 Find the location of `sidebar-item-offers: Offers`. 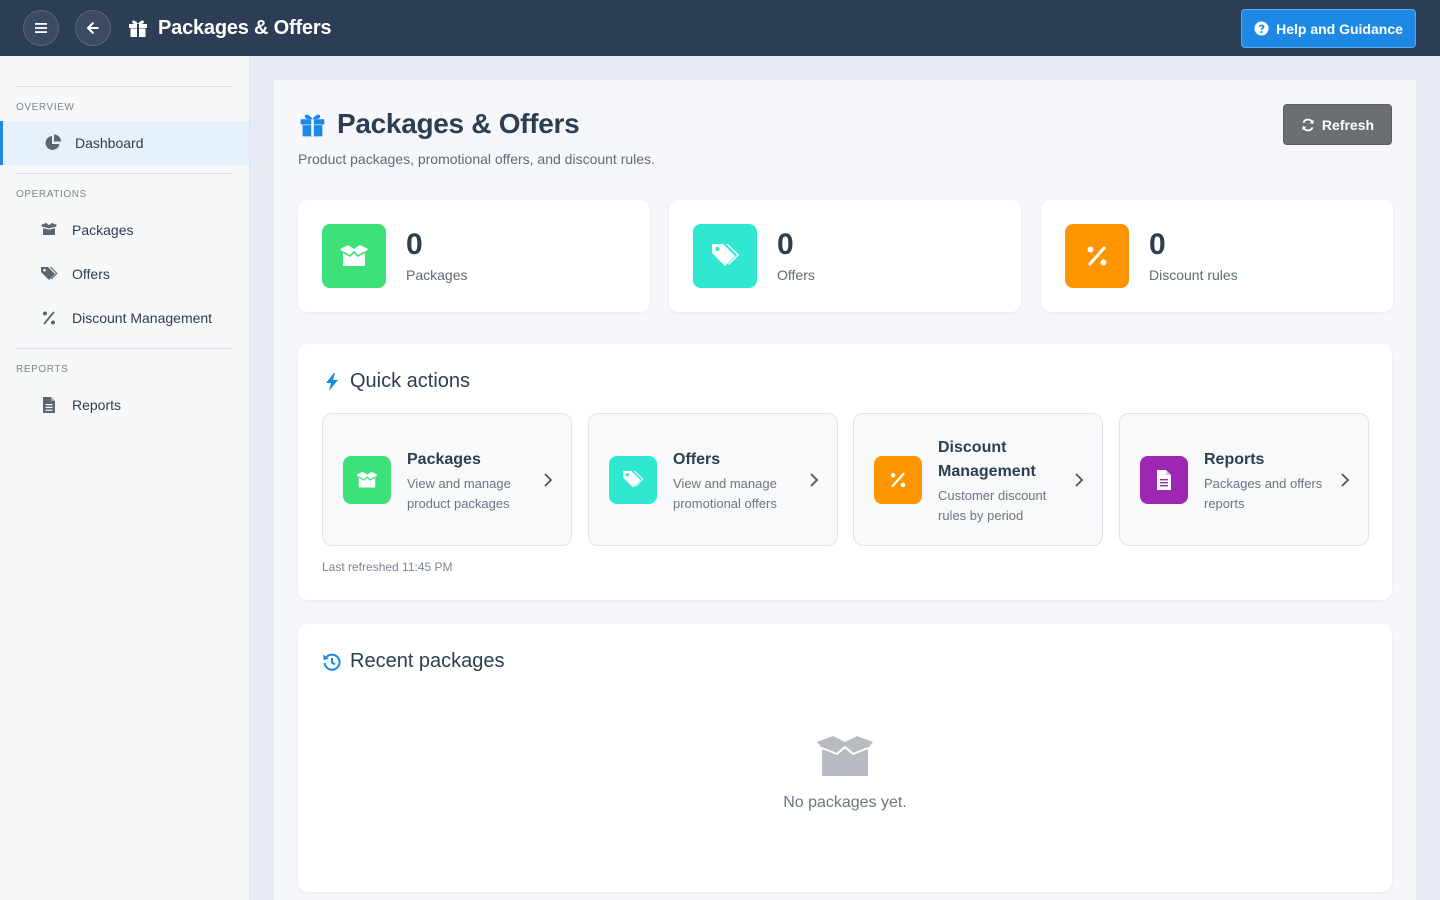

sidebar-item-offers: Offers is located at coordinates (124, 274).